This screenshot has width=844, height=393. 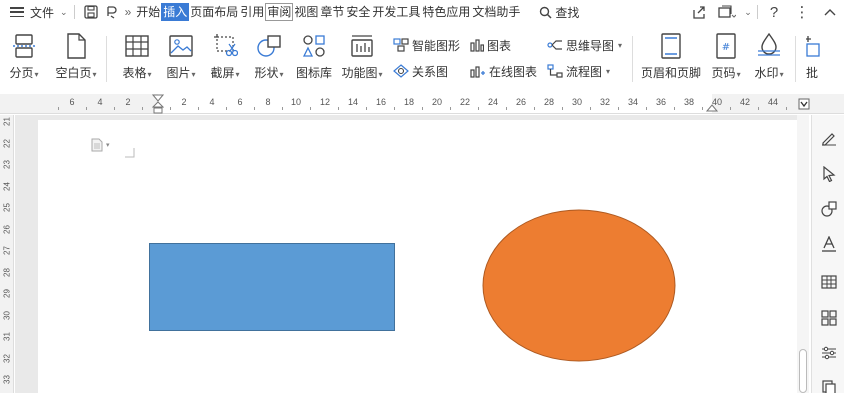 I want to click on copy-icon, so click(x=829, y=386).